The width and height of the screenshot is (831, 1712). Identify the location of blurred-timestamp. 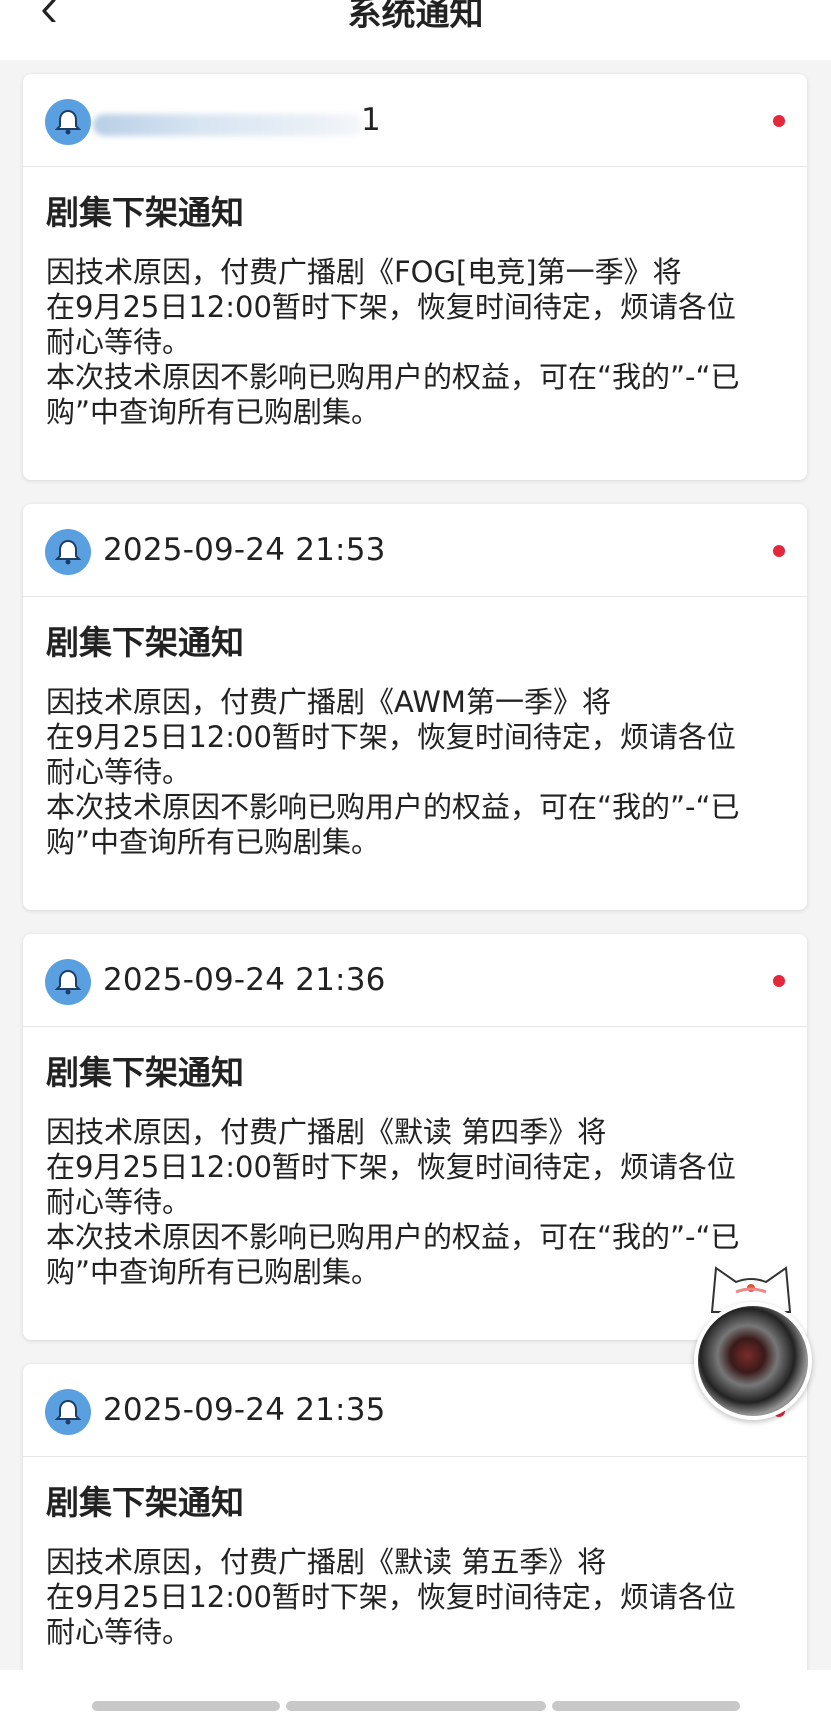
(228, 125).